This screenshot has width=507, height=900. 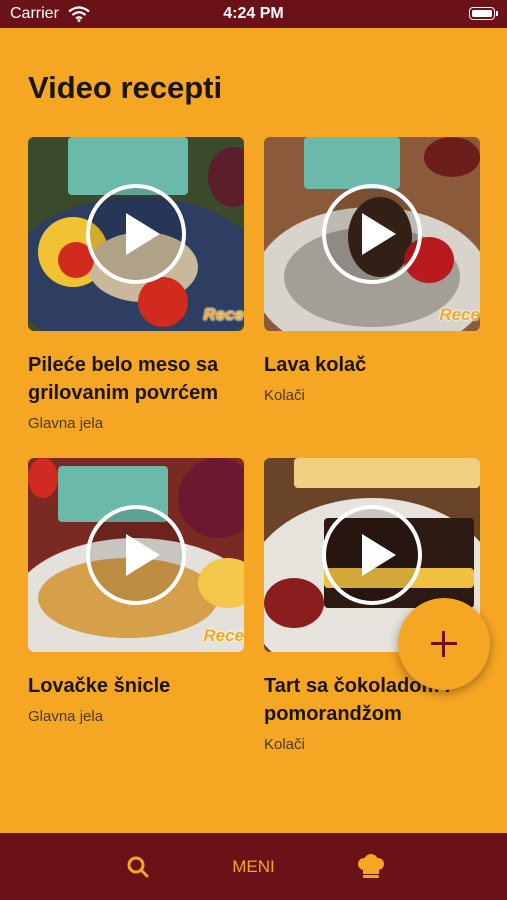 I want to click on status-time: 4:24 PM, so click(x=253, y=13).